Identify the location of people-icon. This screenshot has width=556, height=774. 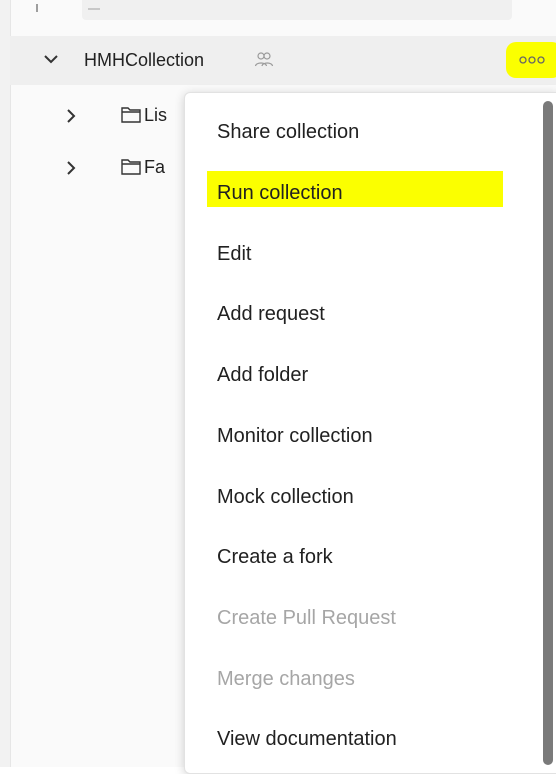
(264, 60).